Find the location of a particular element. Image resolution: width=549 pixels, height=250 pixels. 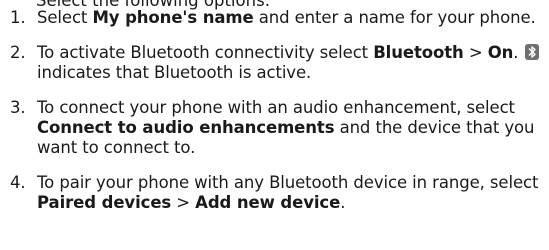

option-add-new-device: Add new device is located at coordinates (268, 202).